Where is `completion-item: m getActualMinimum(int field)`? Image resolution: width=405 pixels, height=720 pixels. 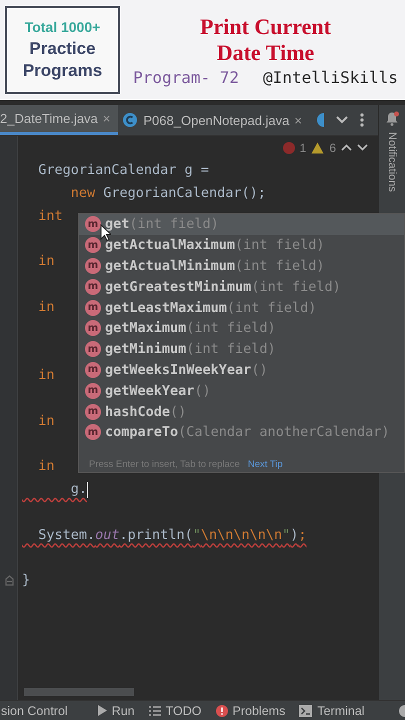
completion-item: m getActualMinimum(int field) is located at coordinates (241, 266).